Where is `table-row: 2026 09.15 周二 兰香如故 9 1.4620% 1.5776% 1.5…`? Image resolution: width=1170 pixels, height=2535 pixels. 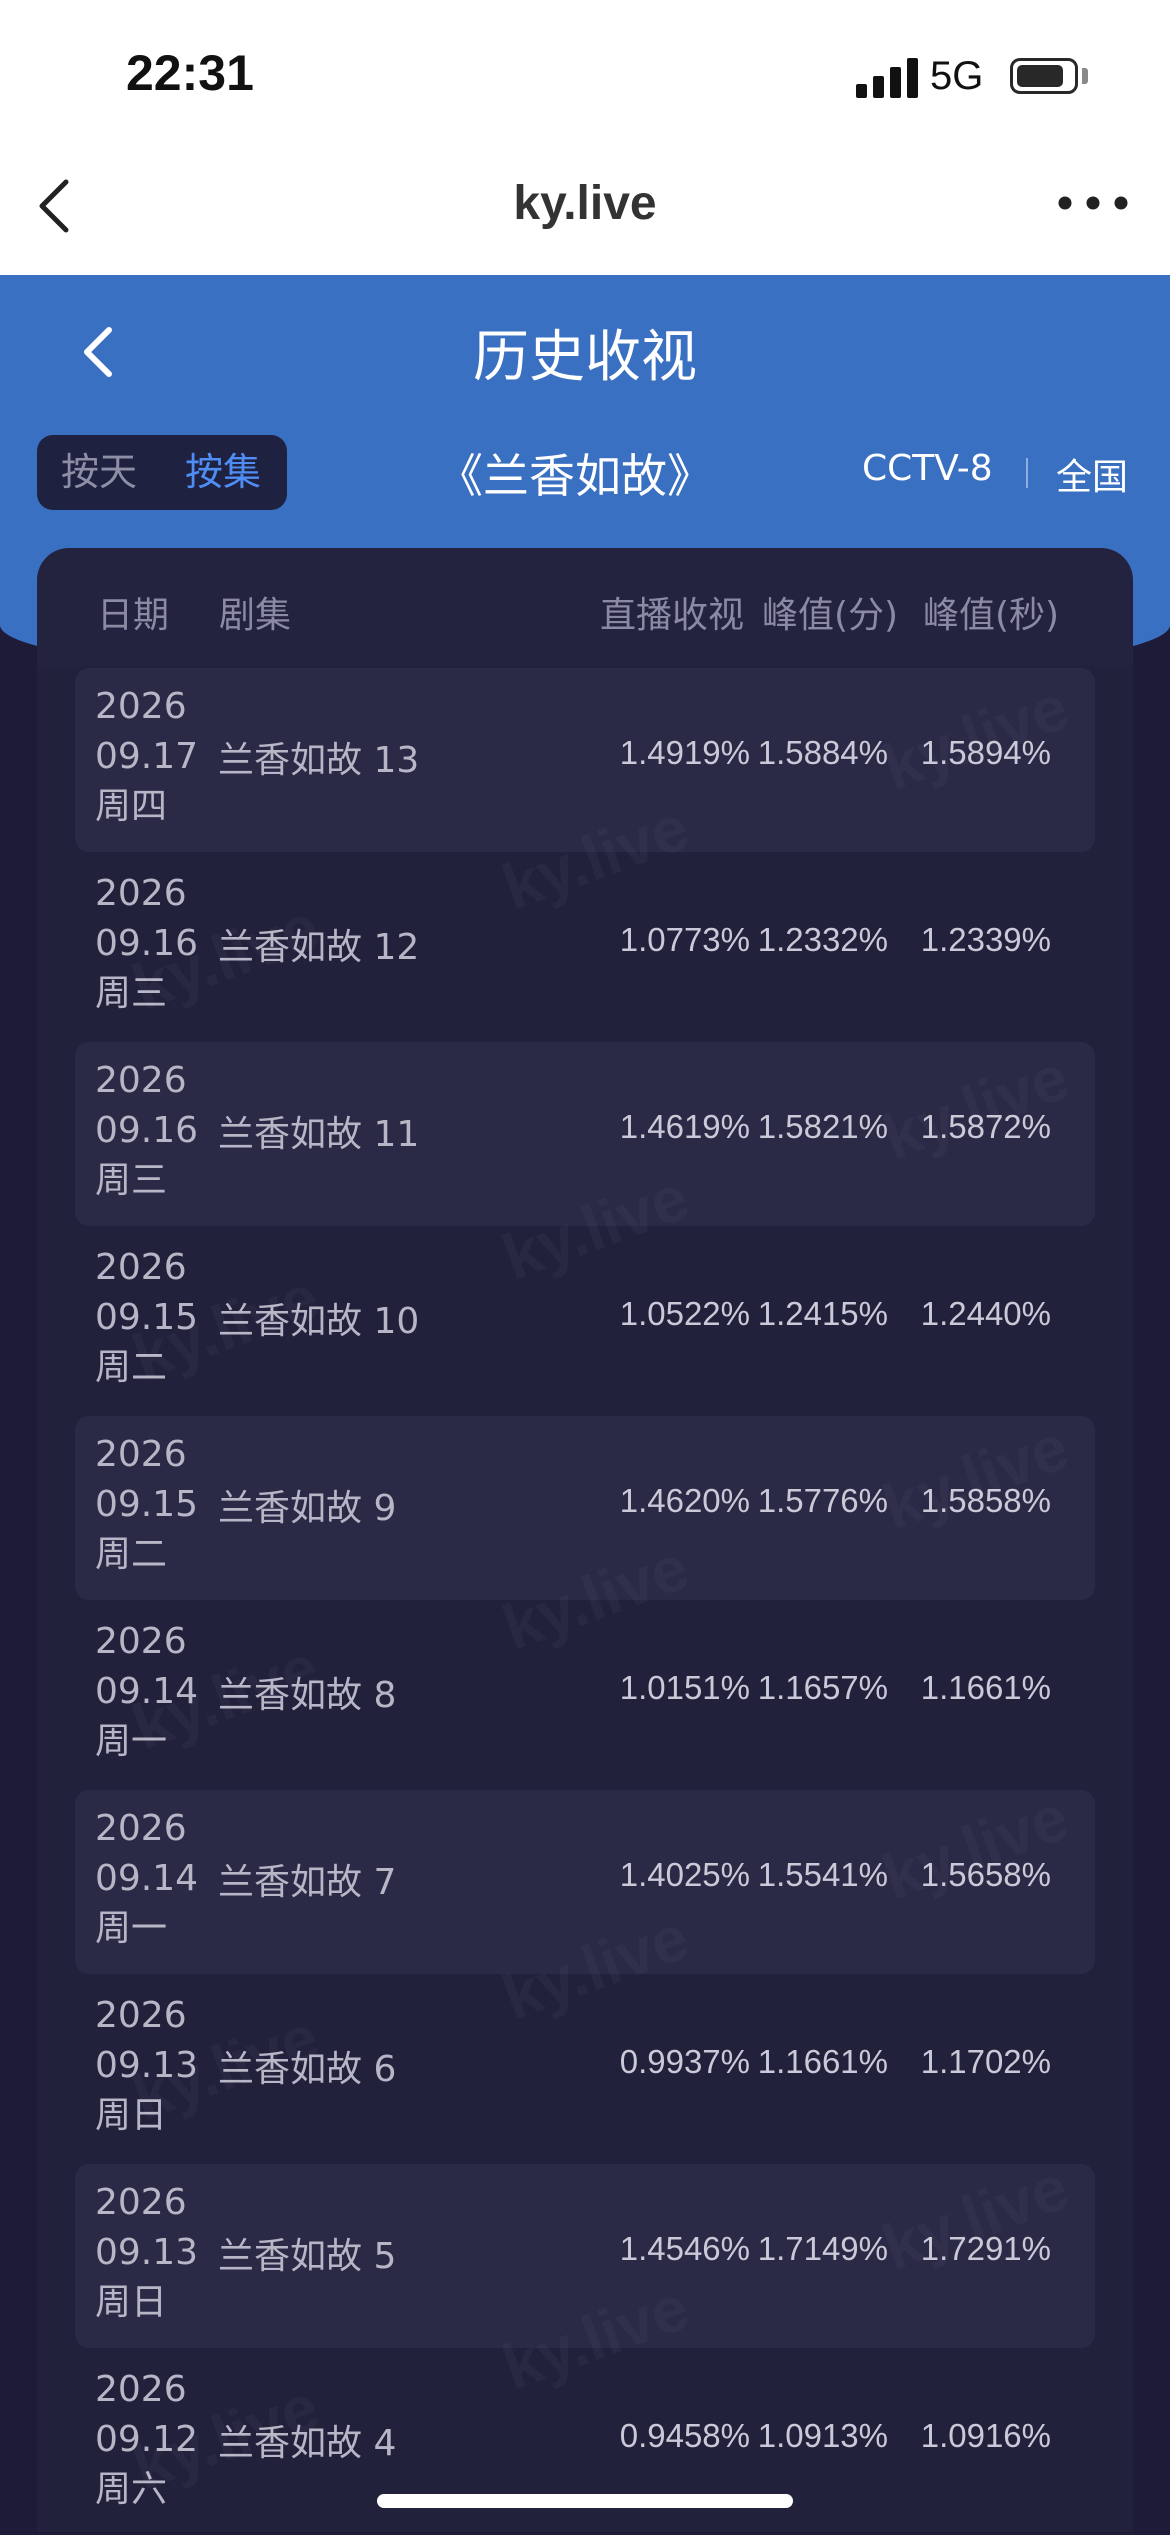
table-row: 2026 09.15 周二 兰香如故 9 1.4620% 1.5776% 1.5… is located at coordinates (585, 1508).